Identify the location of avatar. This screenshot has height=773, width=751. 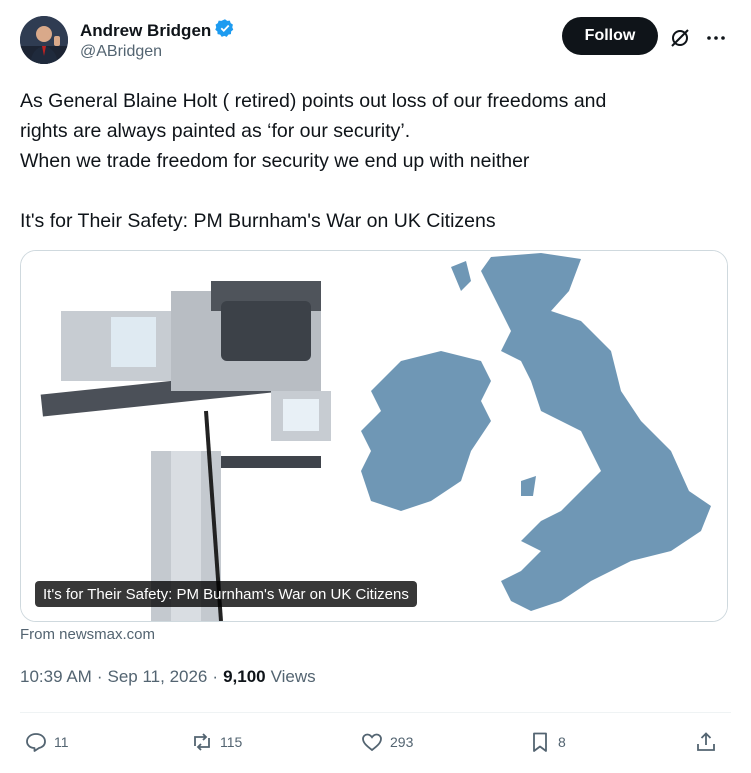
(44, 40).